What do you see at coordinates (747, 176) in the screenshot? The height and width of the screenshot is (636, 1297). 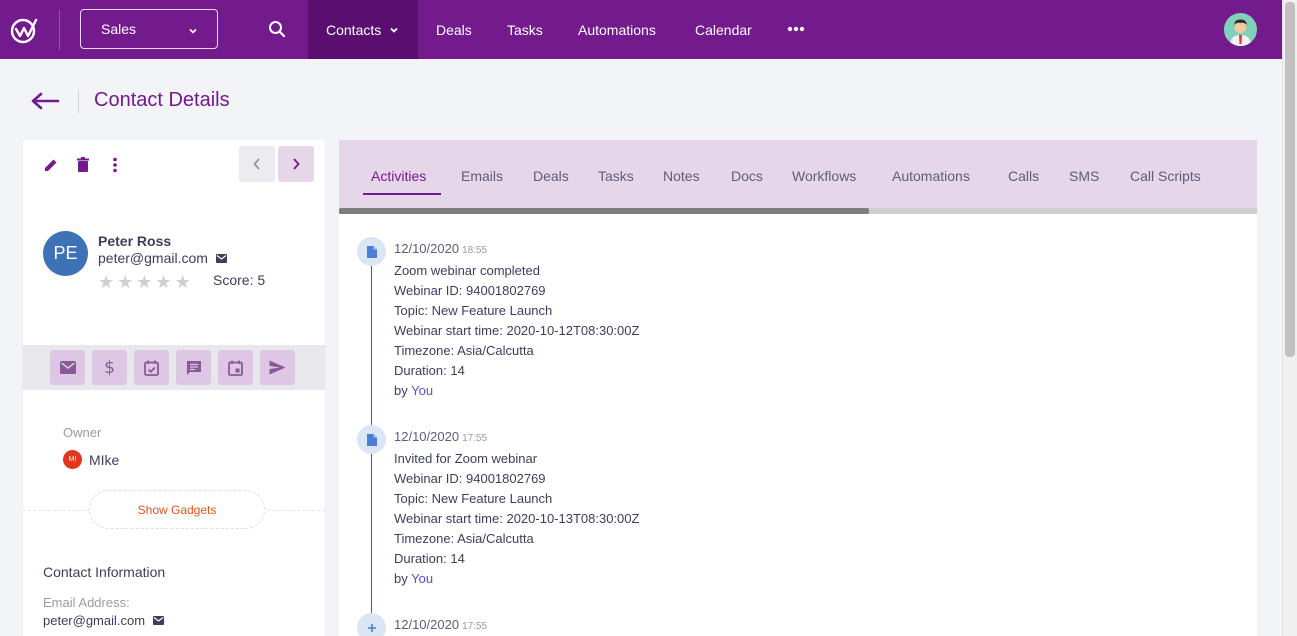 I see `tab-docs: Docs` at bounding box center [747, 176].